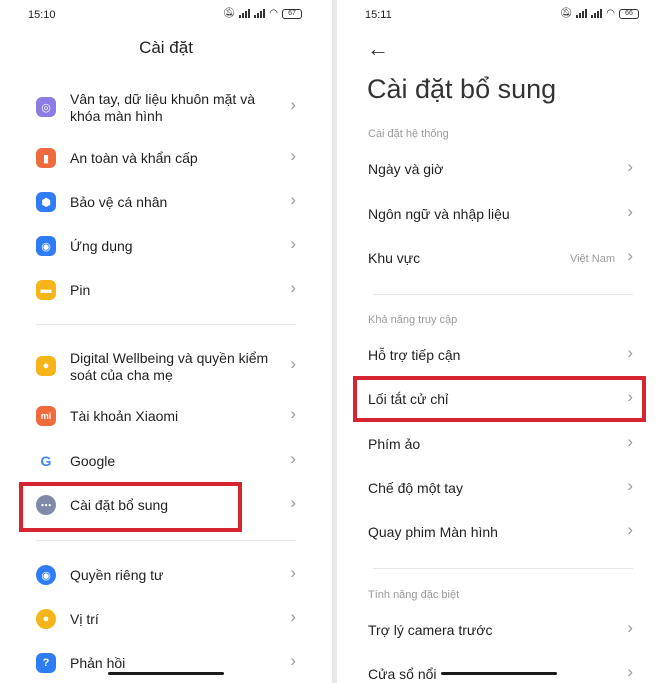 This screenshot has width=669, height=683. I want to click on section-header-accessibility: Khả năng truy cập, so click(413, 320).